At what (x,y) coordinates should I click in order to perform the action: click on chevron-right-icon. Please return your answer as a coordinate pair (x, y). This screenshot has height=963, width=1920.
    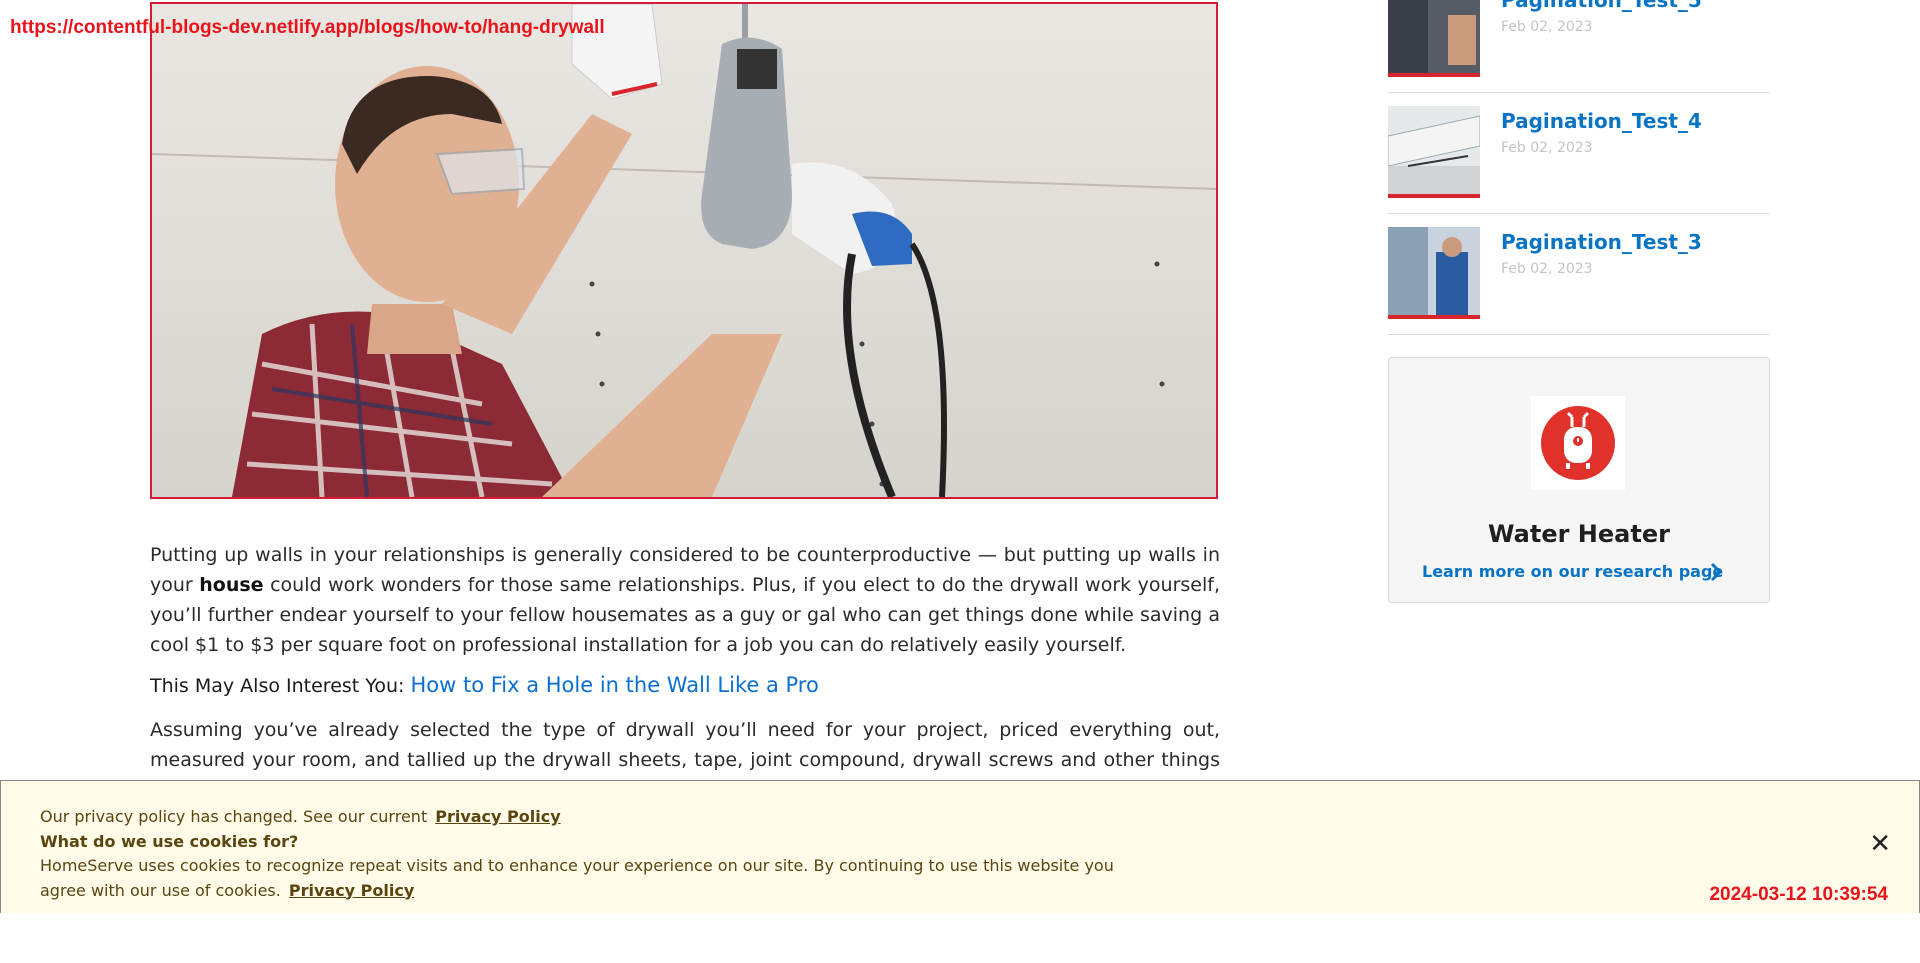
    Looking at the image, I should click on (1716, 572).